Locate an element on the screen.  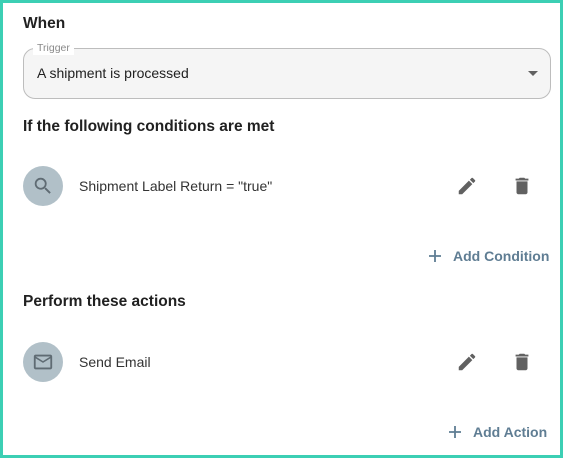
action-avatar is located at coordinates (43, 362).